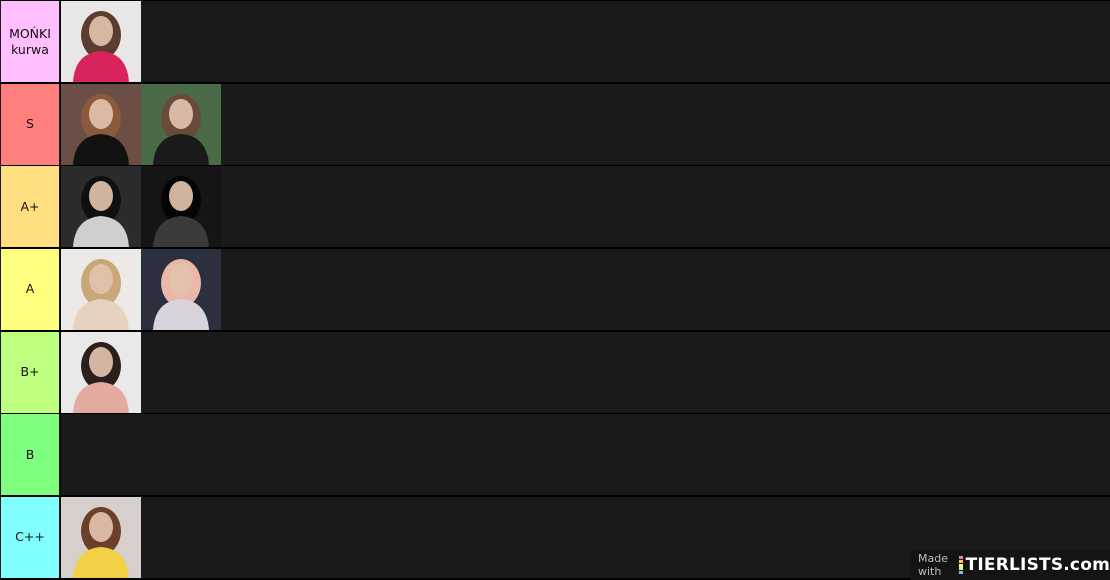 Image resolution: width=1110 pixels, height=580 pixels. What do you see at coordinates (181, 207) in the screenshot?
I see `photo-girl-bw-dark` at bounding box center [181, 207].